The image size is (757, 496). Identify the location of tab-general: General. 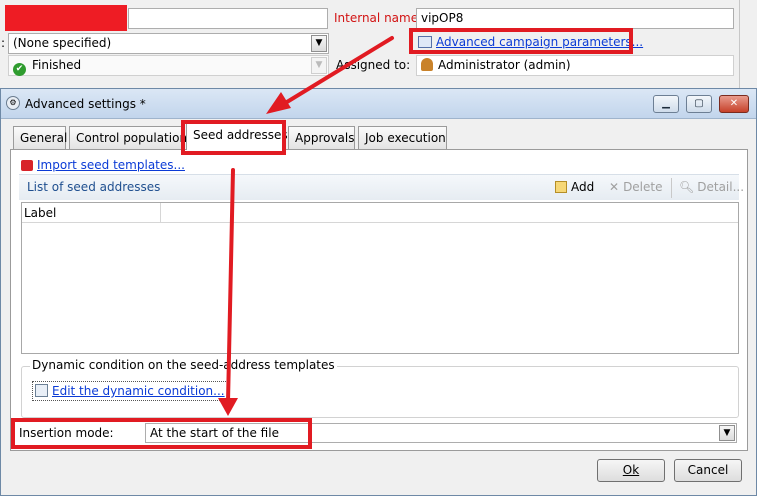
(40, 137).